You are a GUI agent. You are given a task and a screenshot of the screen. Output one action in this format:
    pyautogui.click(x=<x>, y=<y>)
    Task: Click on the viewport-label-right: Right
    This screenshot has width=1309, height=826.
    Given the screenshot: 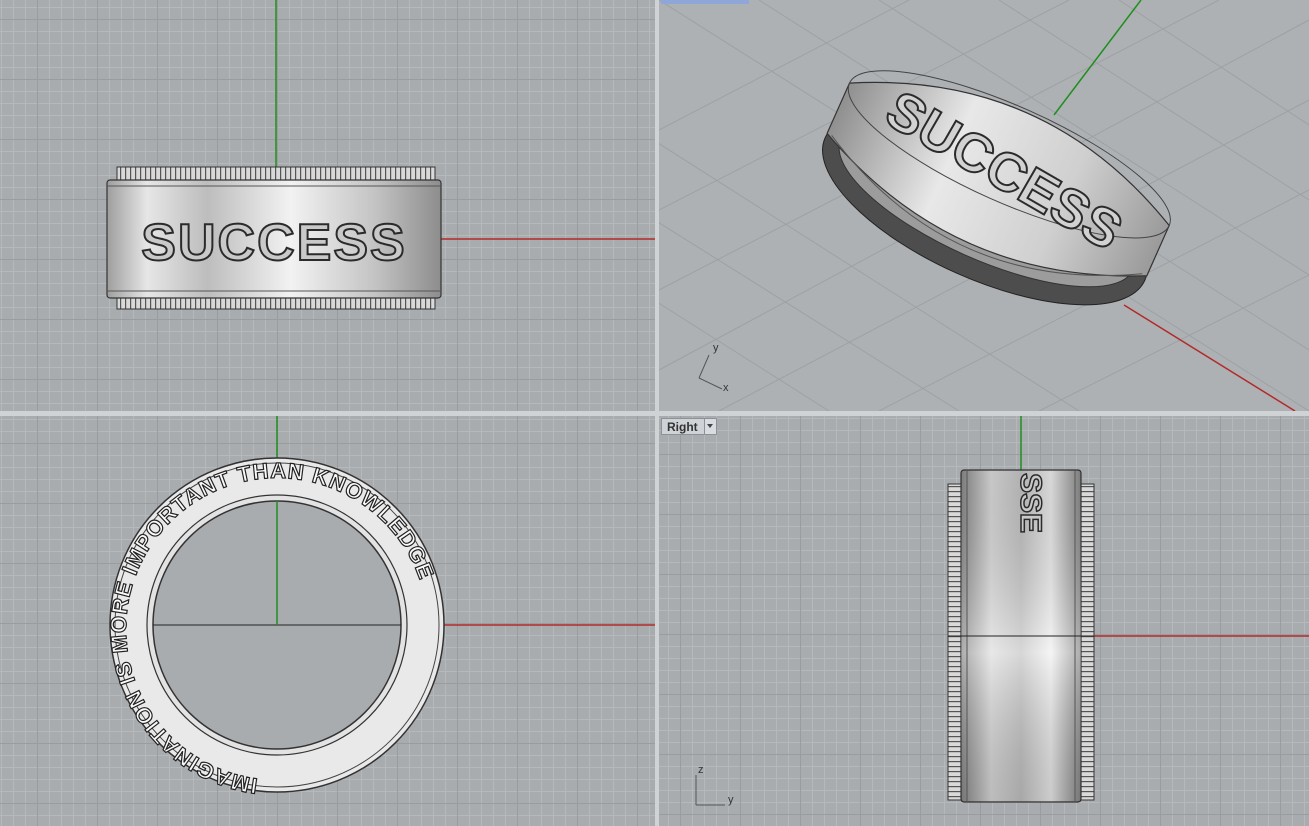 What is the action you would take?
    pyautogui.click(x=689, y=426)
    